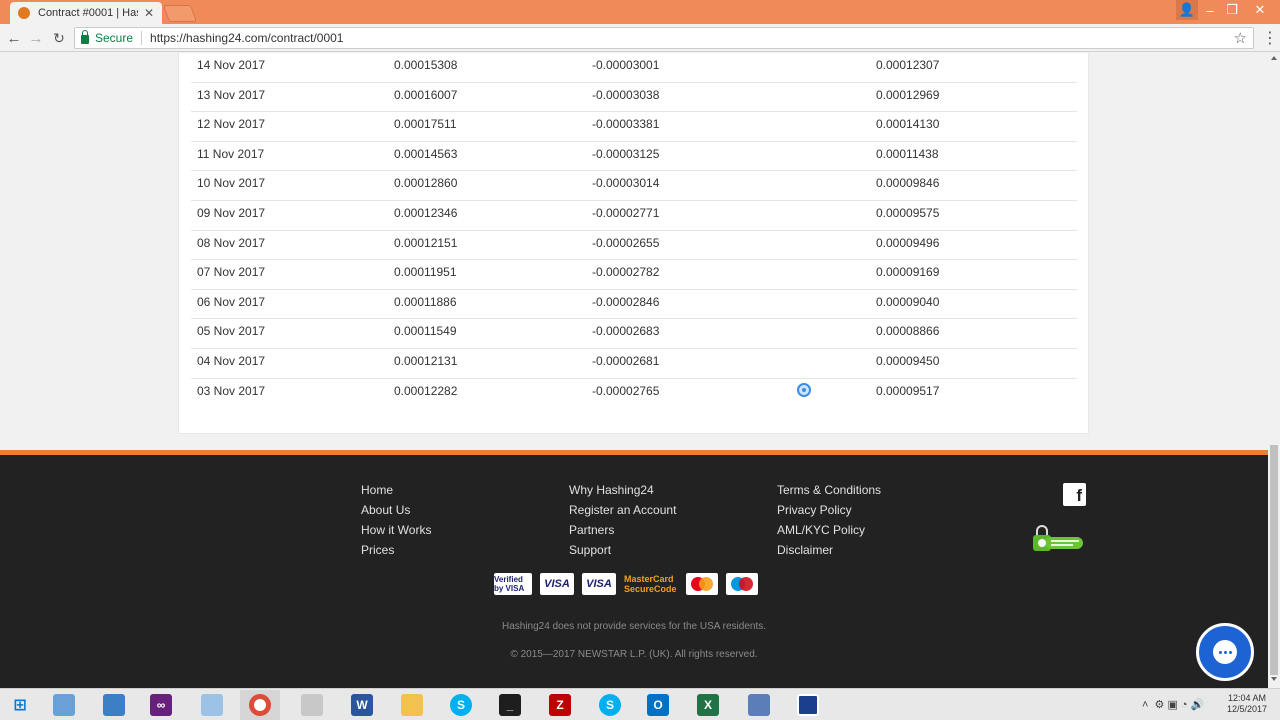 This screenshot has width=1280, height=720. Describe the element at coordinates (231, 331) in the screenshot. I see `row-date: 05 Nov 2017` at that location.